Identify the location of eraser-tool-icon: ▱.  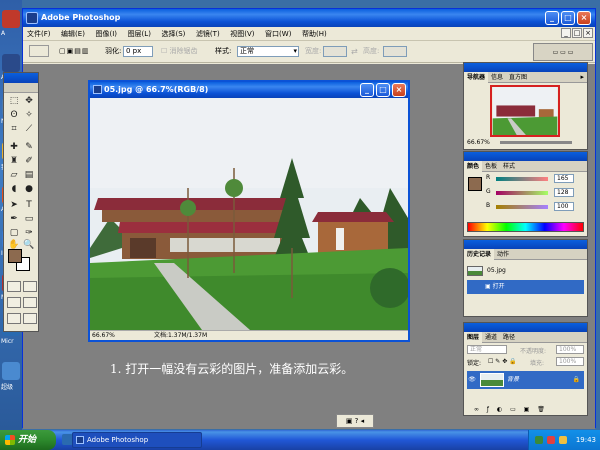
(14, 175).